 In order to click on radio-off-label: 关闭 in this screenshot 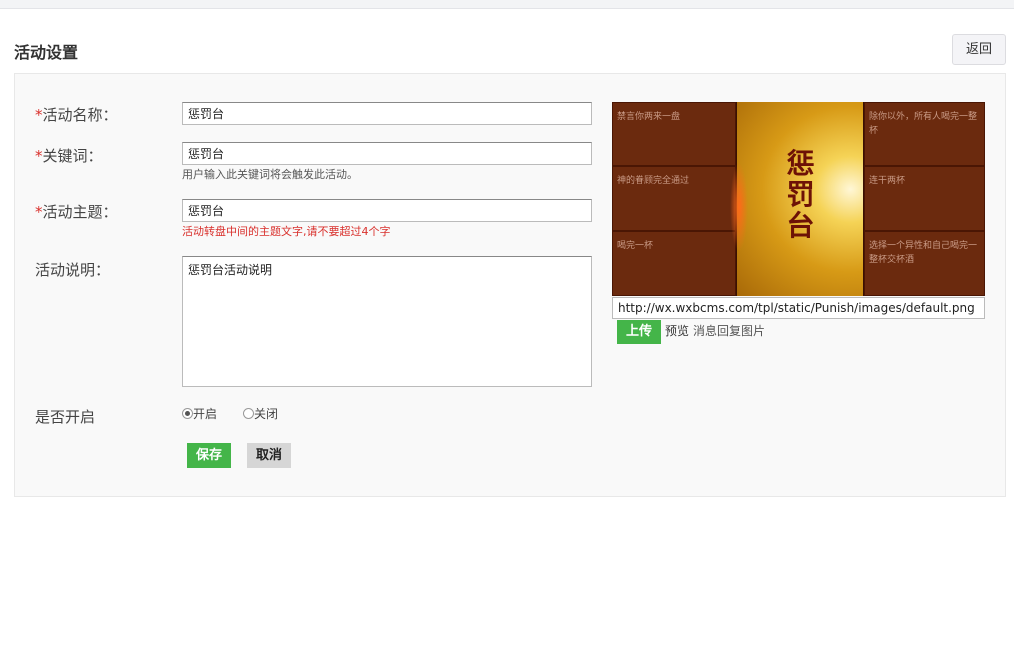, I will do `click(266, 414)`.